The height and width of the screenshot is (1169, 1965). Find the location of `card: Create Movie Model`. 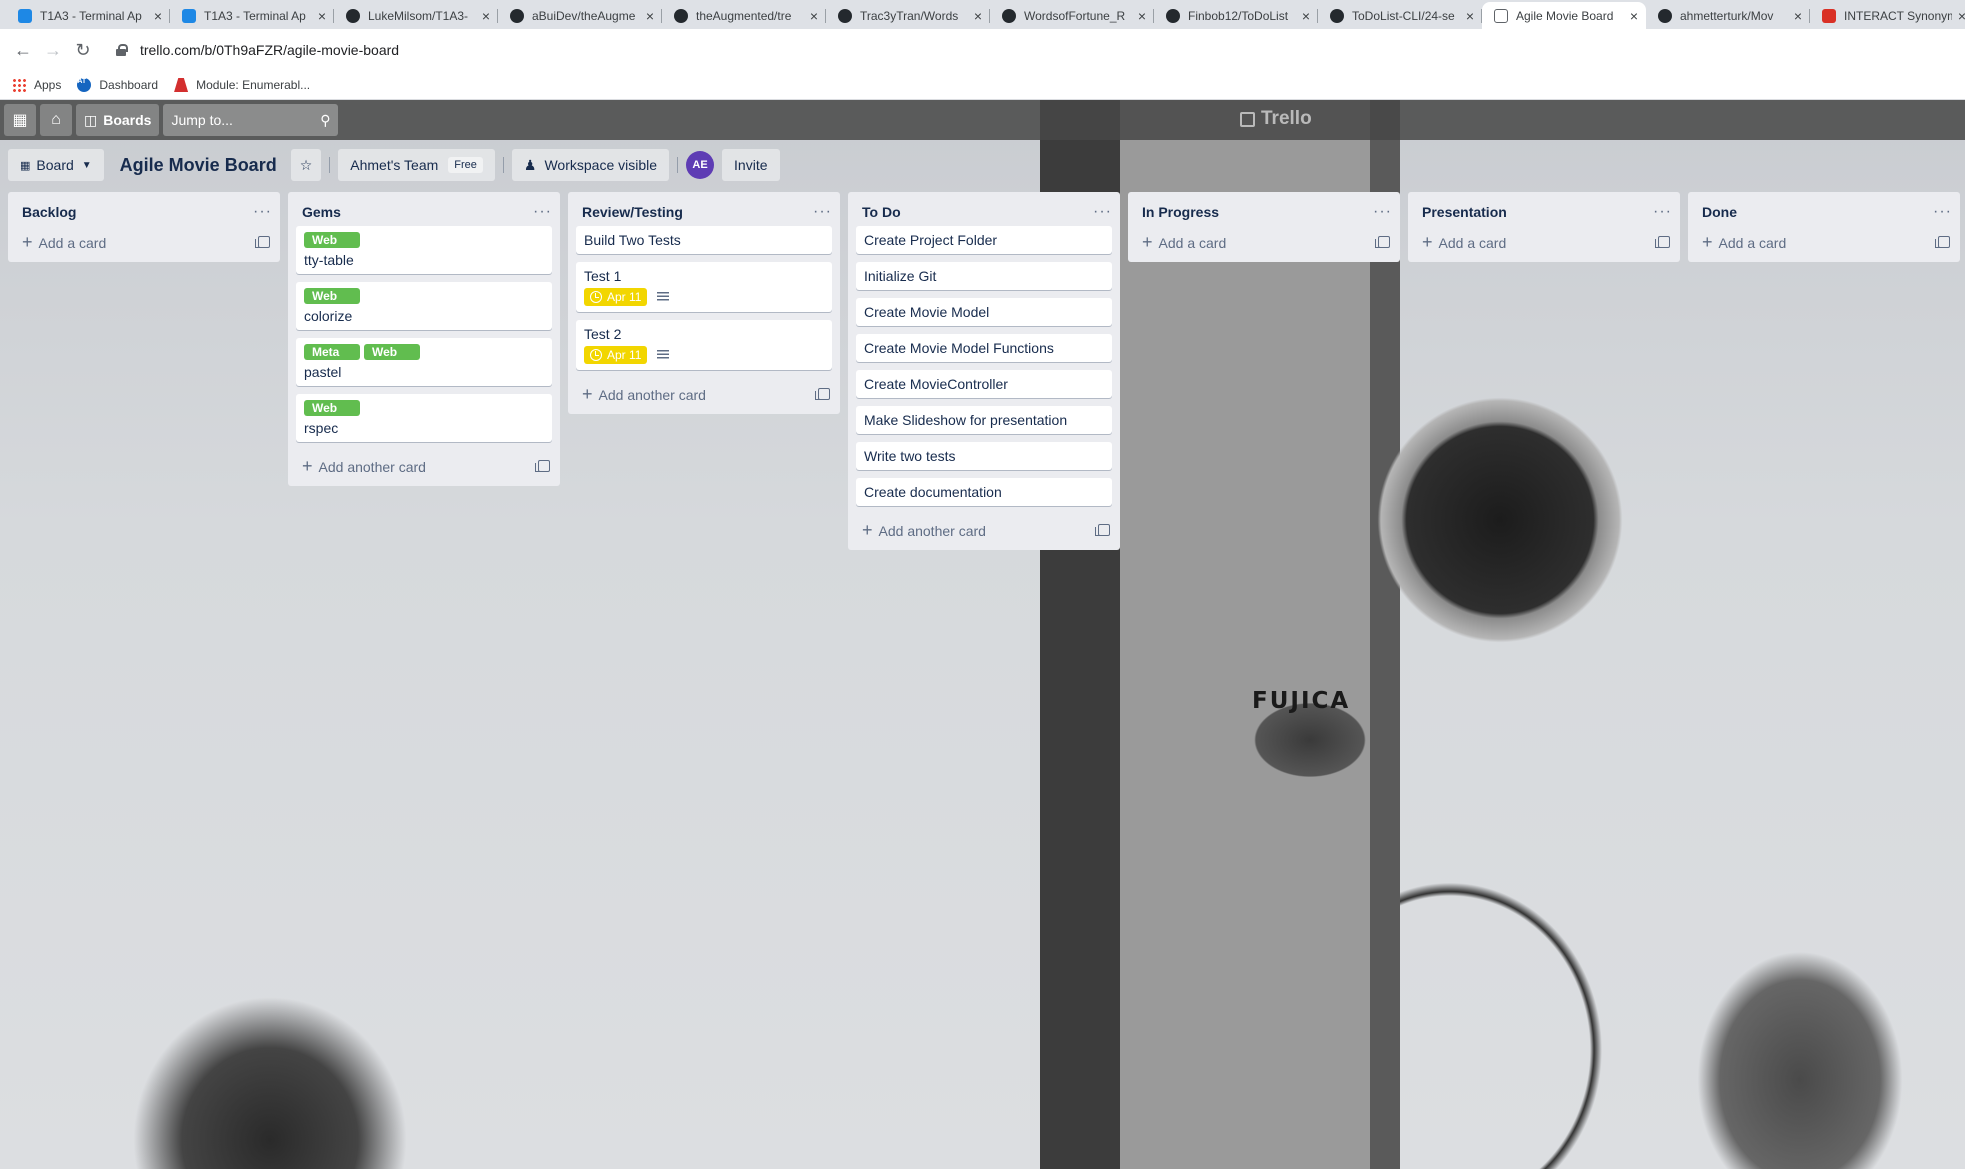

card: Create Movie Model is located at coordinates (984, 312).